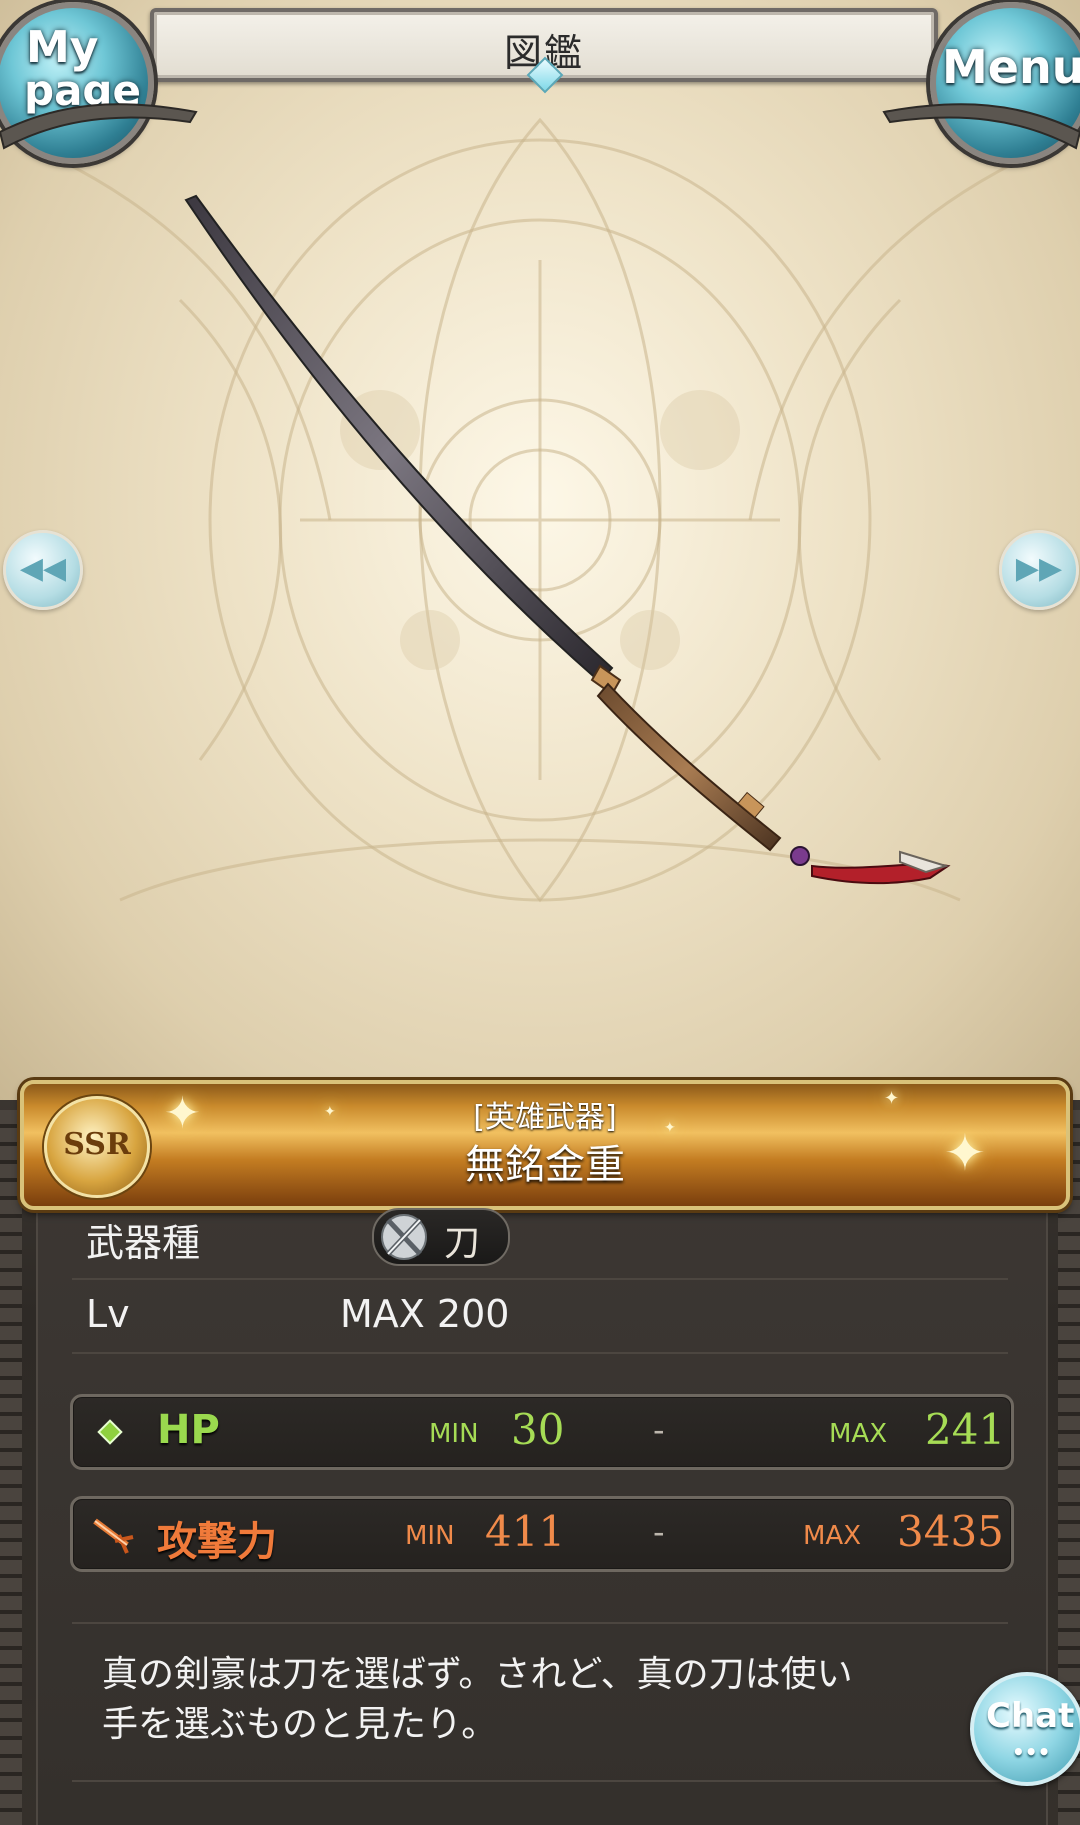 The width and height of the screenshot is (1080, 1825). What do you see at coordinates (981, 126) in the screenshot?
I see `right-horn-ornament` at bounding box center [981, 126].